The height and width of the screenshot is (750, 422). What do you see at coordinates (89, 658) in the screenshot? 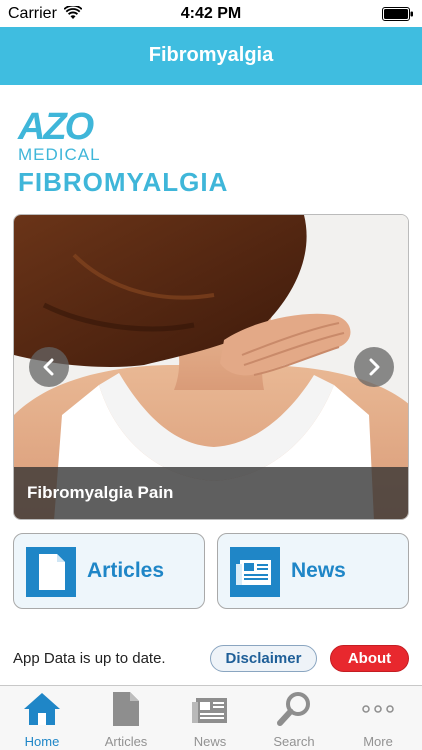
I see `app-data-status: App Data is up to date.` at bounding box center [89, 658].